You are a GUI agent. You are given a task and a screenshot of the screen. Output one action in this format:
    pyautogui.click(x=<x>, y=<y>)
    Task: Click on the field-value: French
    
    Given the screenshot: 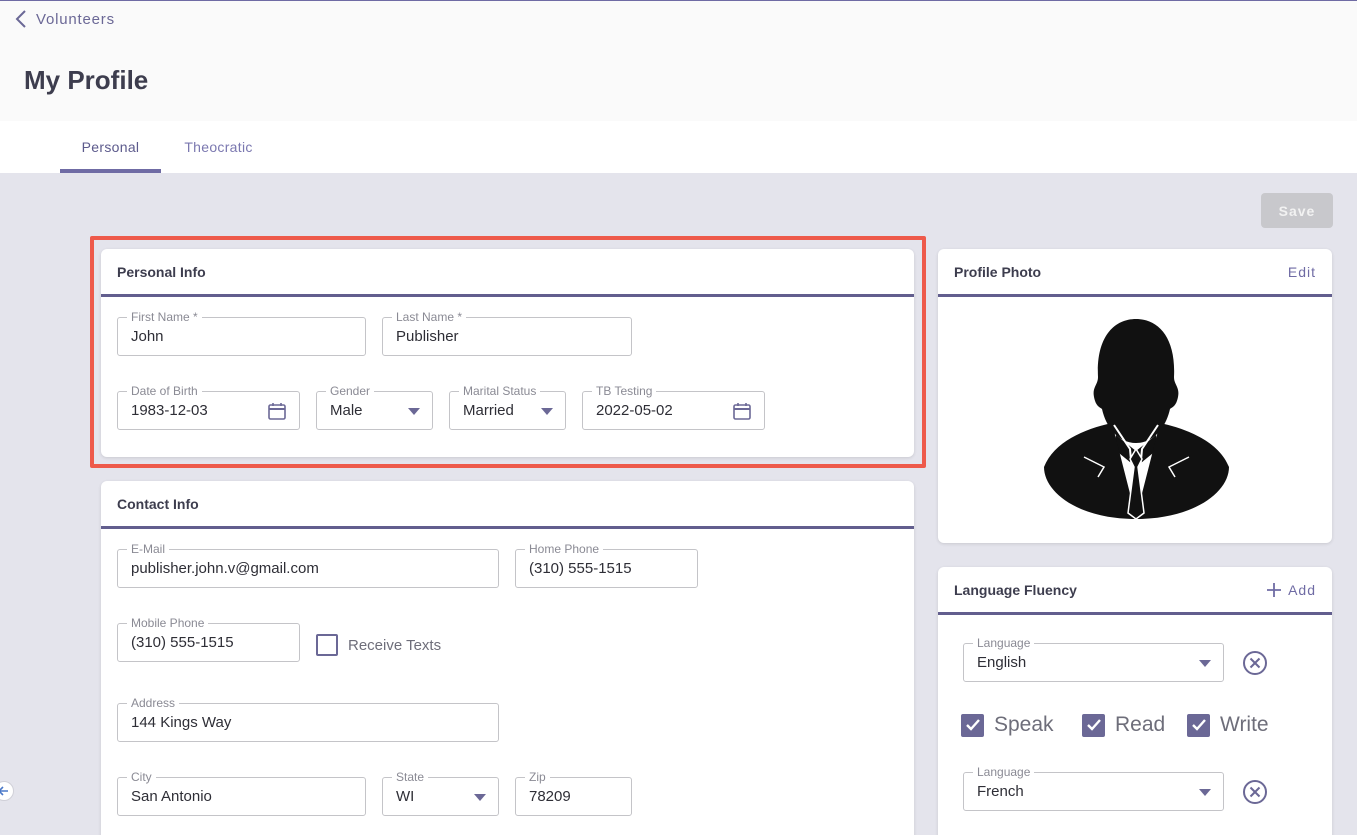 What is the action you would take?
    pyautogui.click(x=1000, y=791)
    